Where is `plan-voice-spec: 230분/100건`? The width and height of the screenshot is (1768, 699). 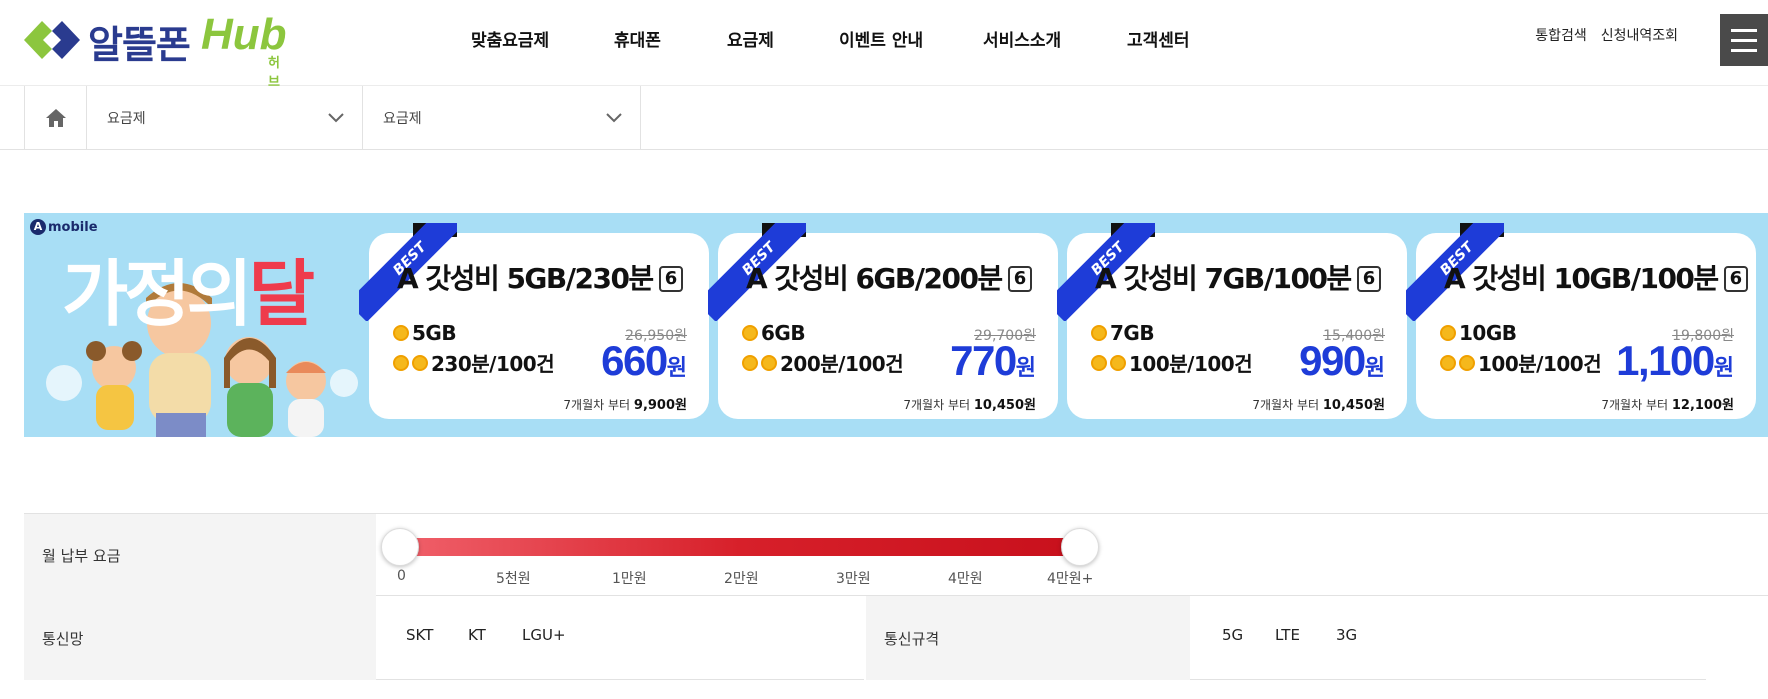 plan-voice-spec: 230분/100건 is located at coordinates (474, 362).